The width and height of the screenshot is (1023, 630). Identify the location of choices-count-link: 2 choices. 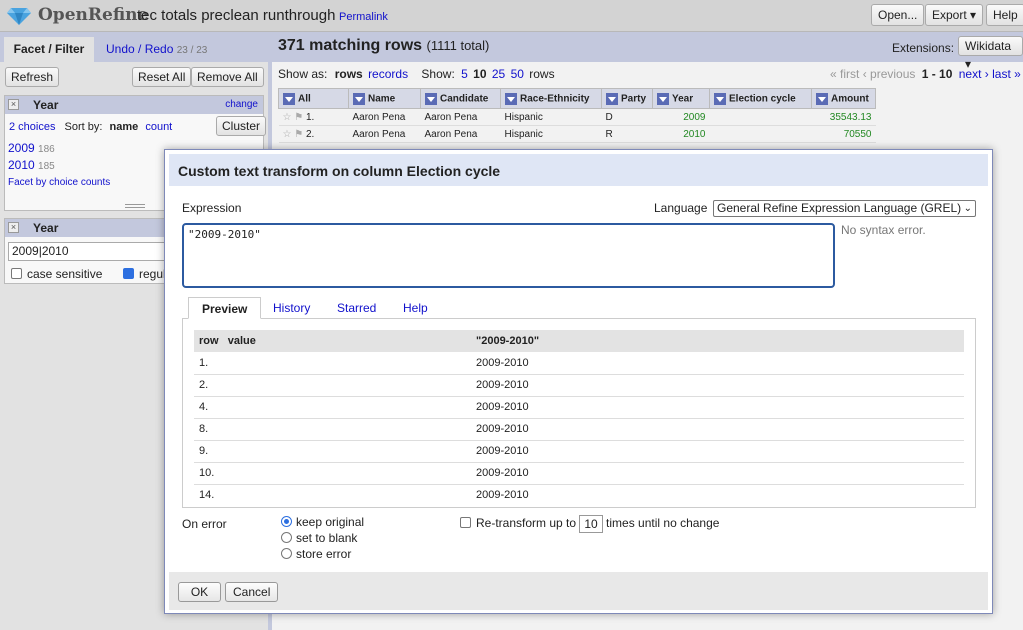
(32, 127).